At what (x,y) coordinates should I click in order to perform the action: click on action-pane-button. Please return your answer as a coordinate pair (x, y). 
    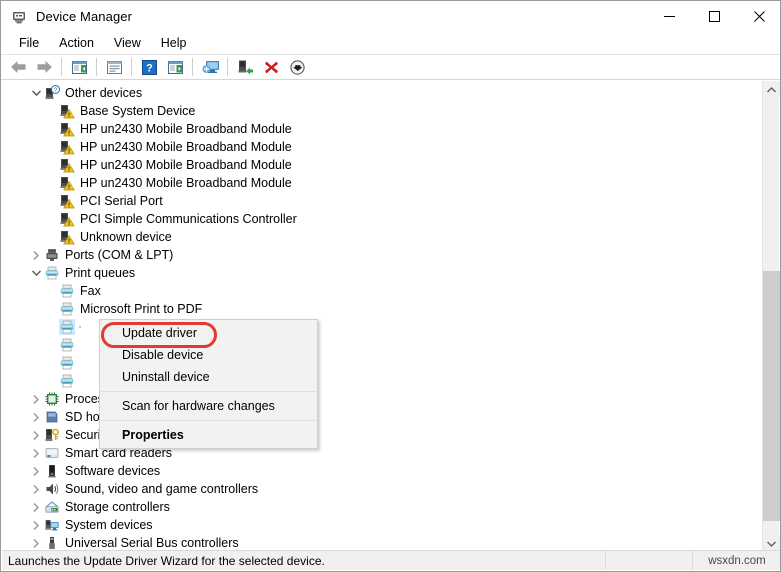
    Looking at the image, I should click on (175, 67).